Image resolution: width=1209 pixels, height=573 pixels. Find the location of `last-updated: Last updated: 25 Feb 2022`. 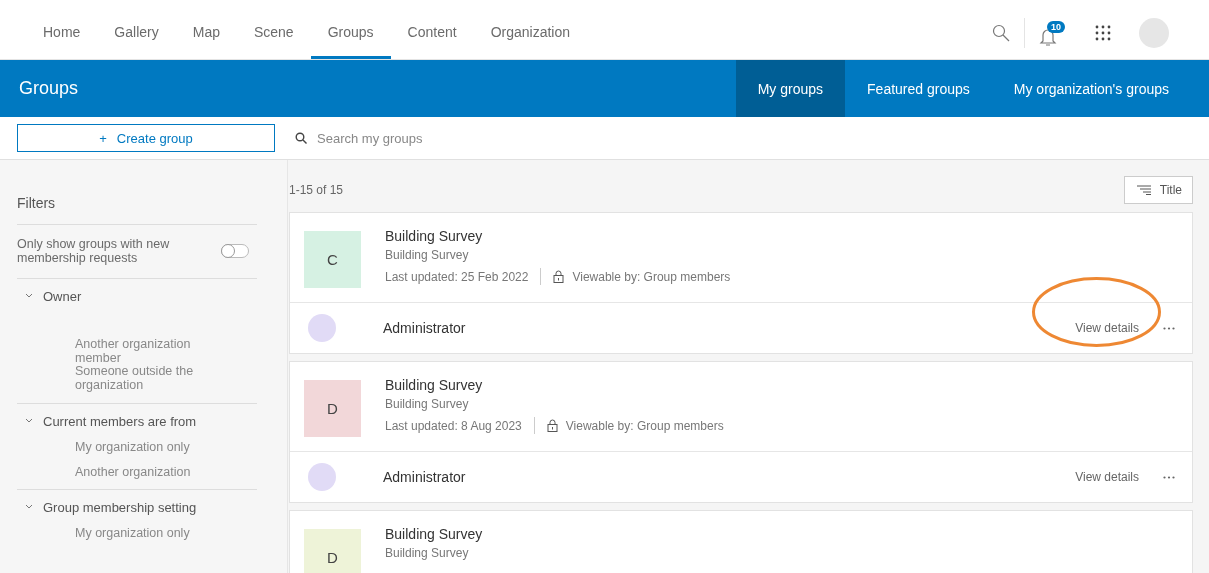

last-updated: Last updated: 25 Feb 2022 is located at coordinates (457, 276).